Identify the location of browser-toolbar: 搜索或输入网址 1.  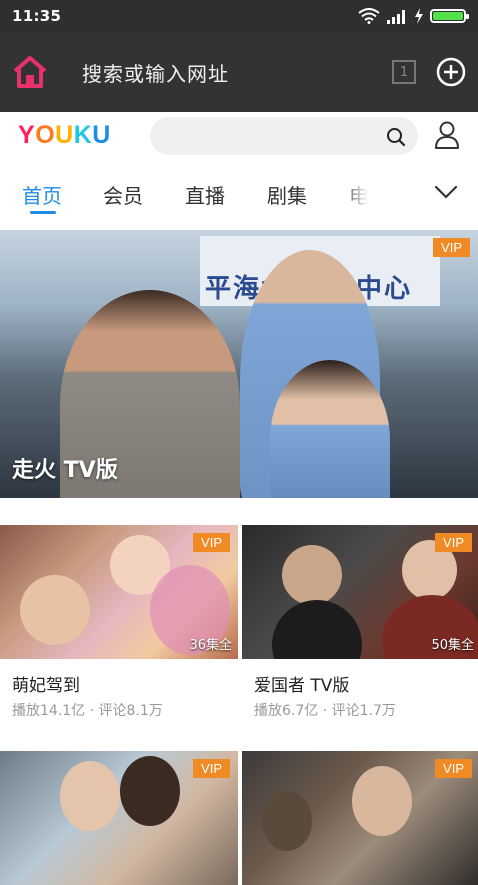
(239, 72).